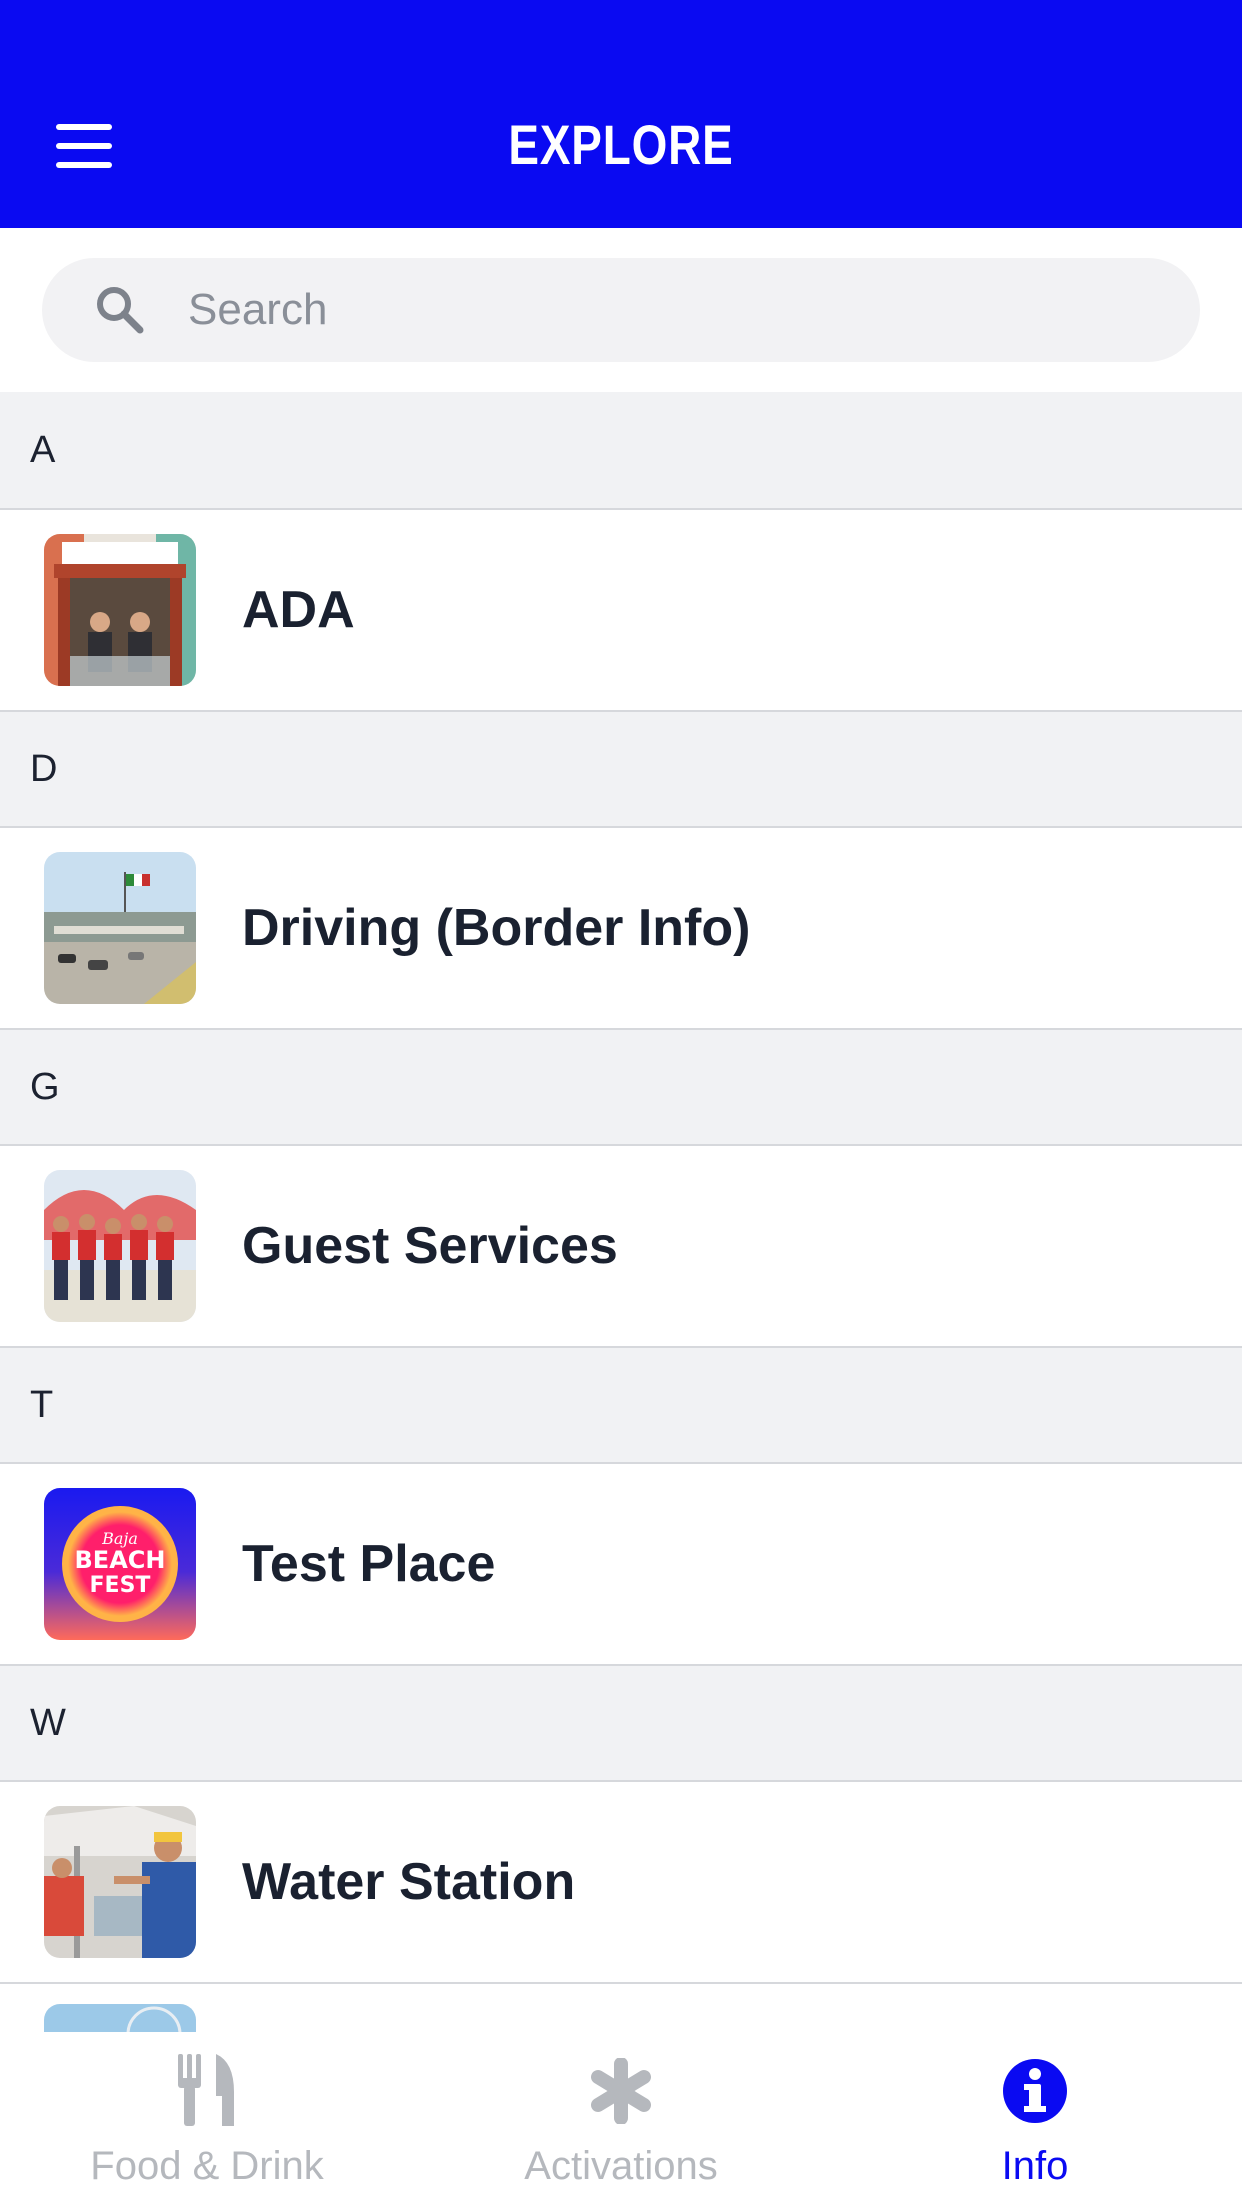  I want to click on app-header: EXPLORE, so click(621, 114).